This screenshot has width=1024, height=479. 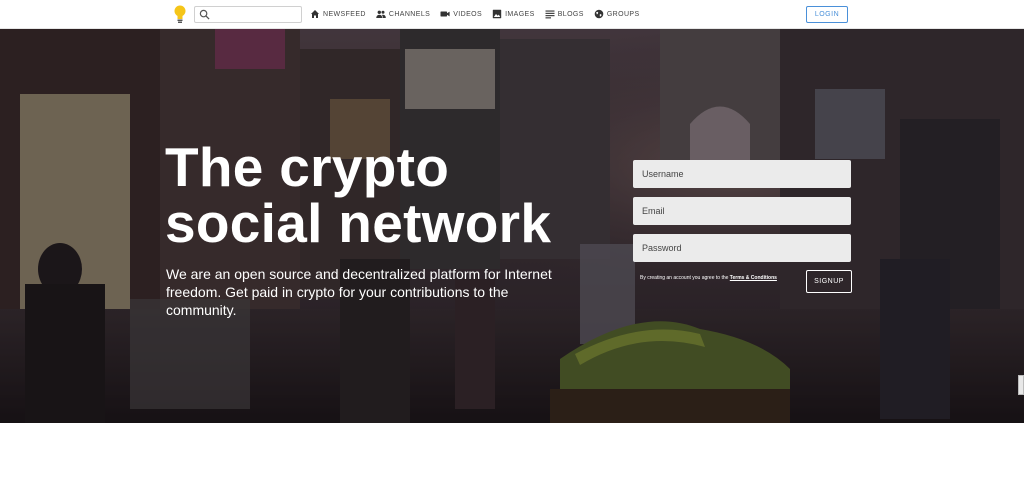 What do you see at coordinates (753, 278) in the screenshot?
I see `terms-and-conditions-link: Terms & Conditions` at bounding box center [753, 278].